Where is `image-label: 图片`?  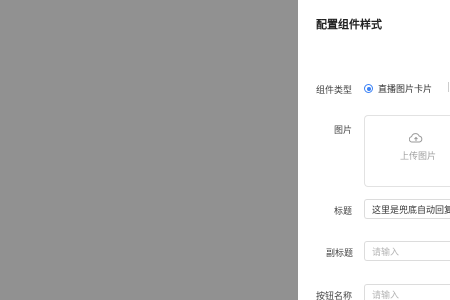 image-label: 图片 is located at coordinates (343, 131).